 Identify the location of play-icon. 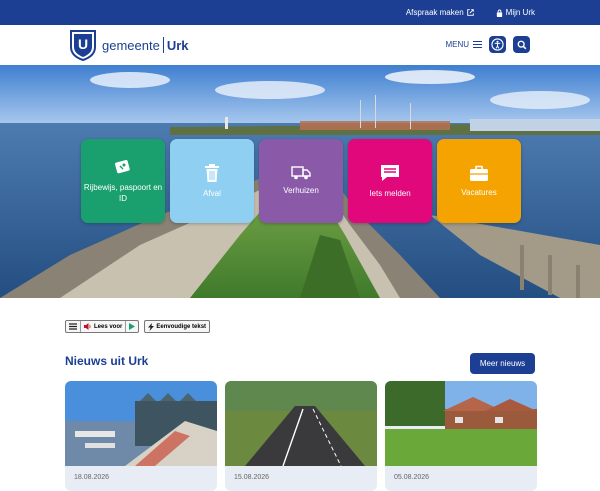
(132, 326).